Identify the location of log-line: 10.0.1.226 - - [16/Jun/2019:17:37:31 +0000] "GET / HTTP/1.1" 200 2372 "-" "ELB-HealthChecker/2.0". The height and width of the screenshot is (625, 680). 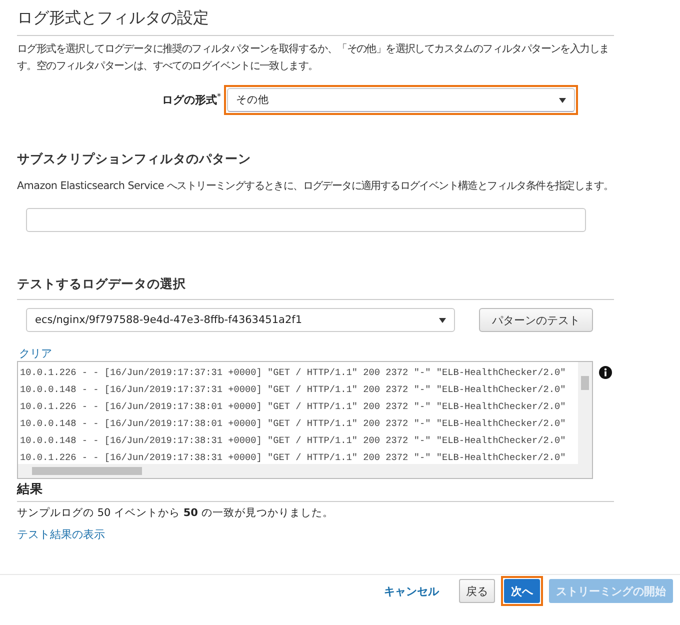
(293, 373).